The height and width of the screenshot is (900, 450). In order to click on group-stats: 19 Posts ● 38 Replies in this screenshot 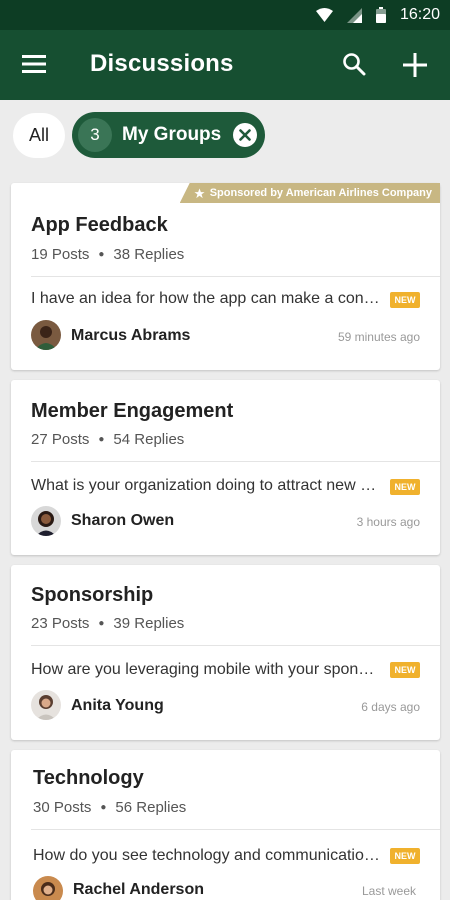, I will do `click(107, 254)`.